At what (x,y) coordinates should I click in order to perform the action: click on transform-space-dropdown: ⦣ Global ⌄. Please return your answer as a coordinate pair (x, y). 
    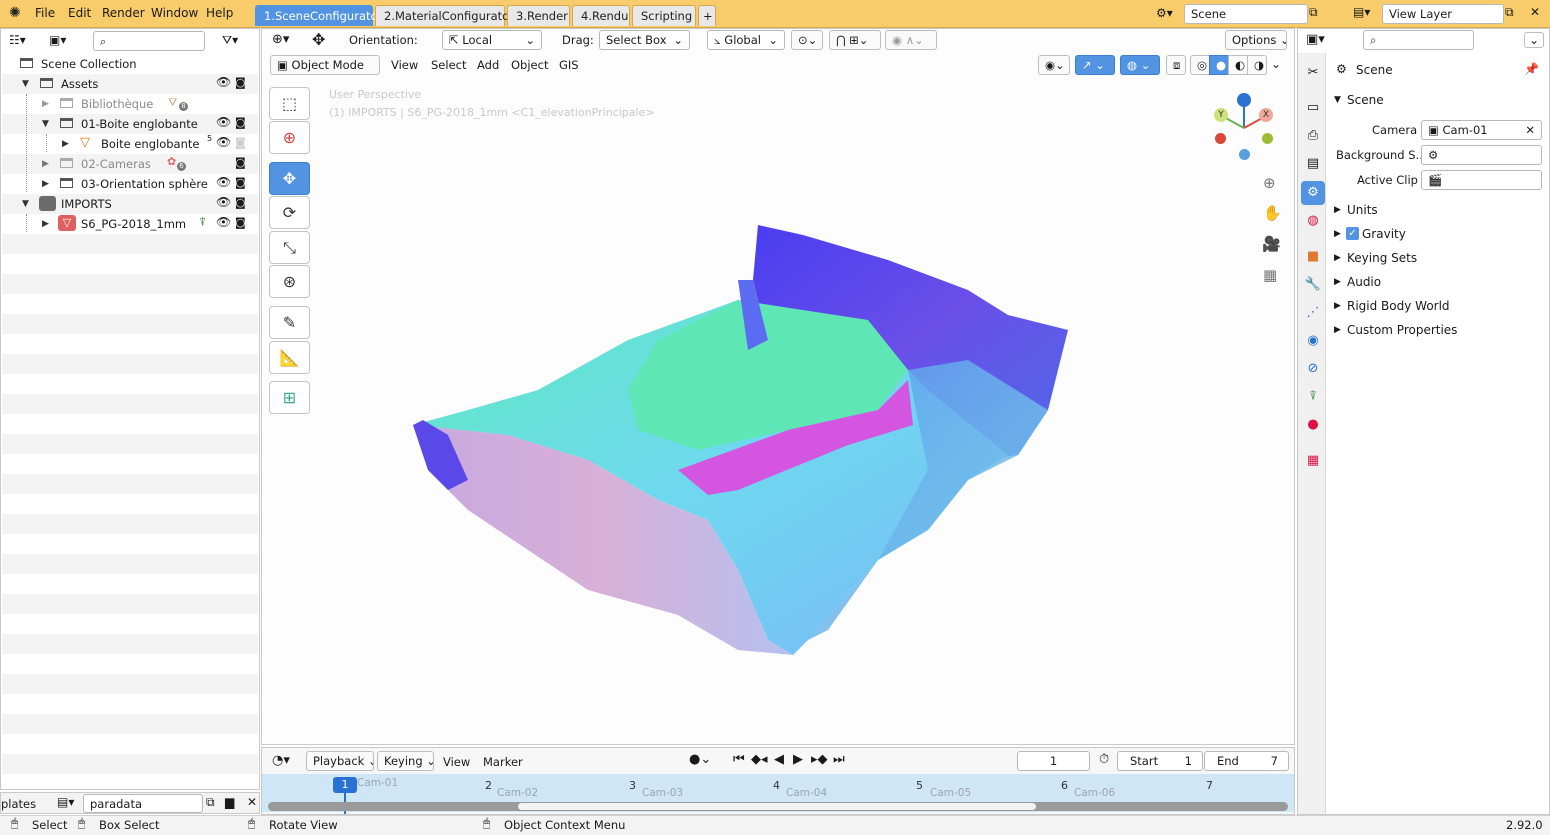
    Looking at the image, I should click on (746, 40).